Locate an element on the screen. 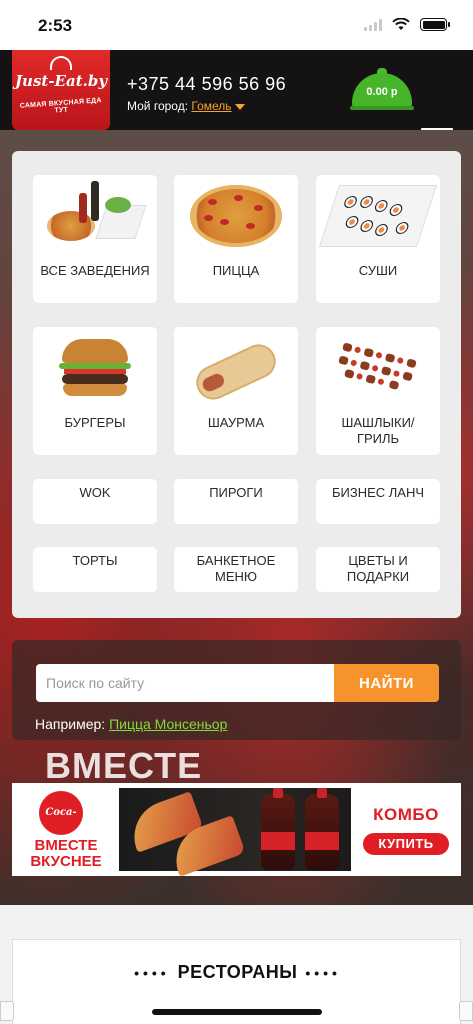  cart-cloche-base is located at coordinates (382, 108).